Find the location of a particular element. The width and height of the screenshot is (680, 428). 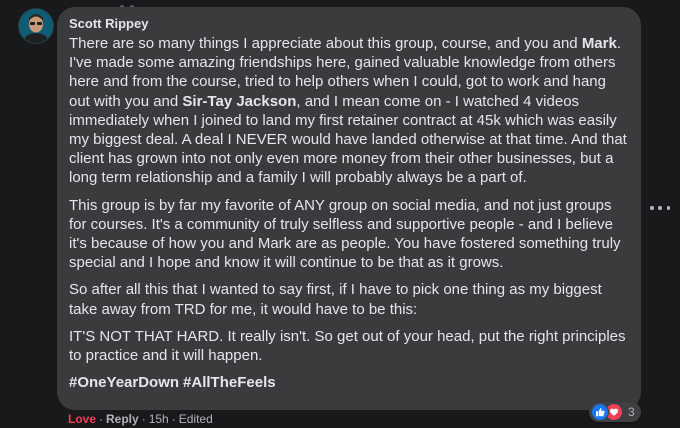

previous-comment-fragment is located at coordinates (150, 4).